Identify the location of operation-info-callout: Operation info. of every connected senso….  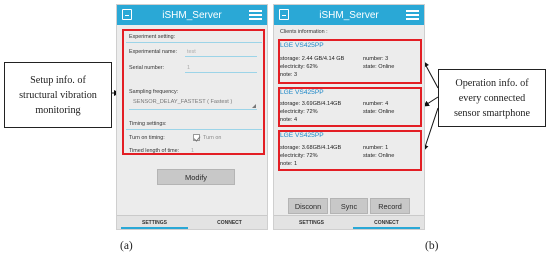
(492, 98).